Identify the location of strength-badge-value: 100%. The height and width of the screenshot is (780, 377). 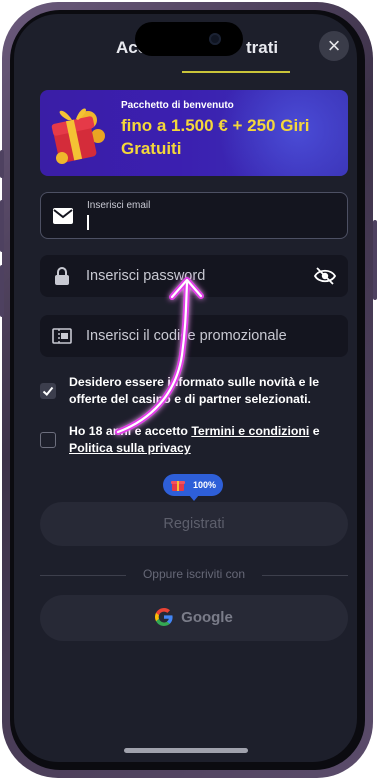
(204, 485).